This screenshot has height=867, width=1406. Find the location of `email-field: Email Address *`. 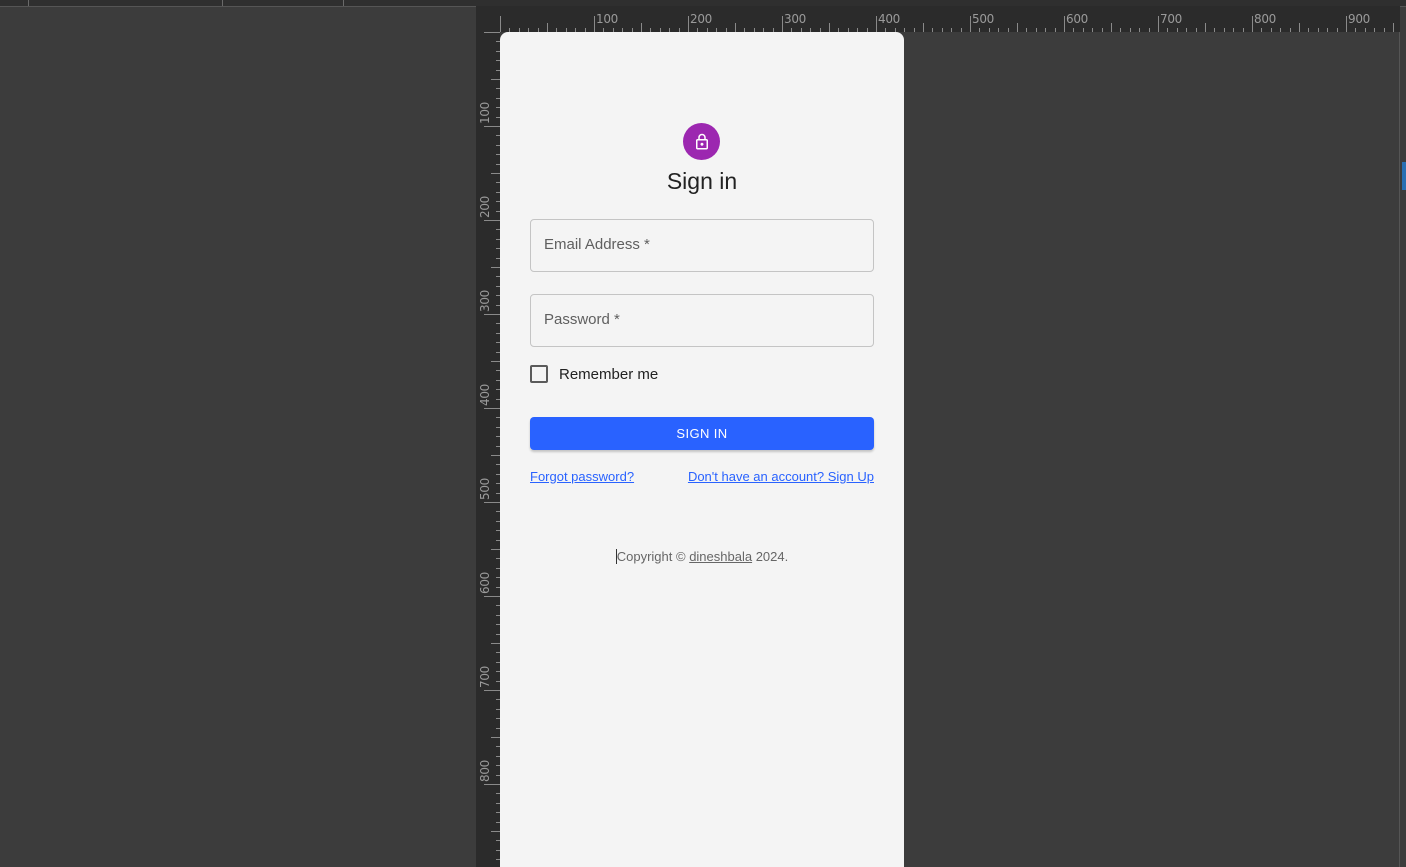

email-field: Email Address * is located at coordinates (702, 245).